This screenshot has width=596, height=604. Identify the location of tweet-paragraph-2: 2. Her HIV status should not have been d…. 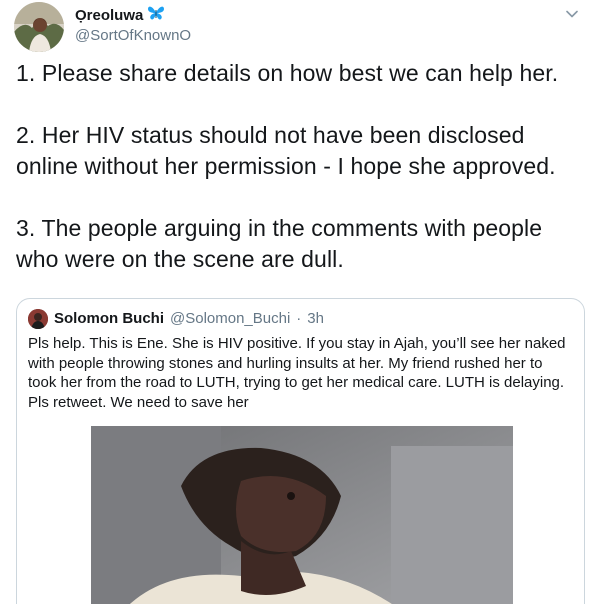
(286, 150).